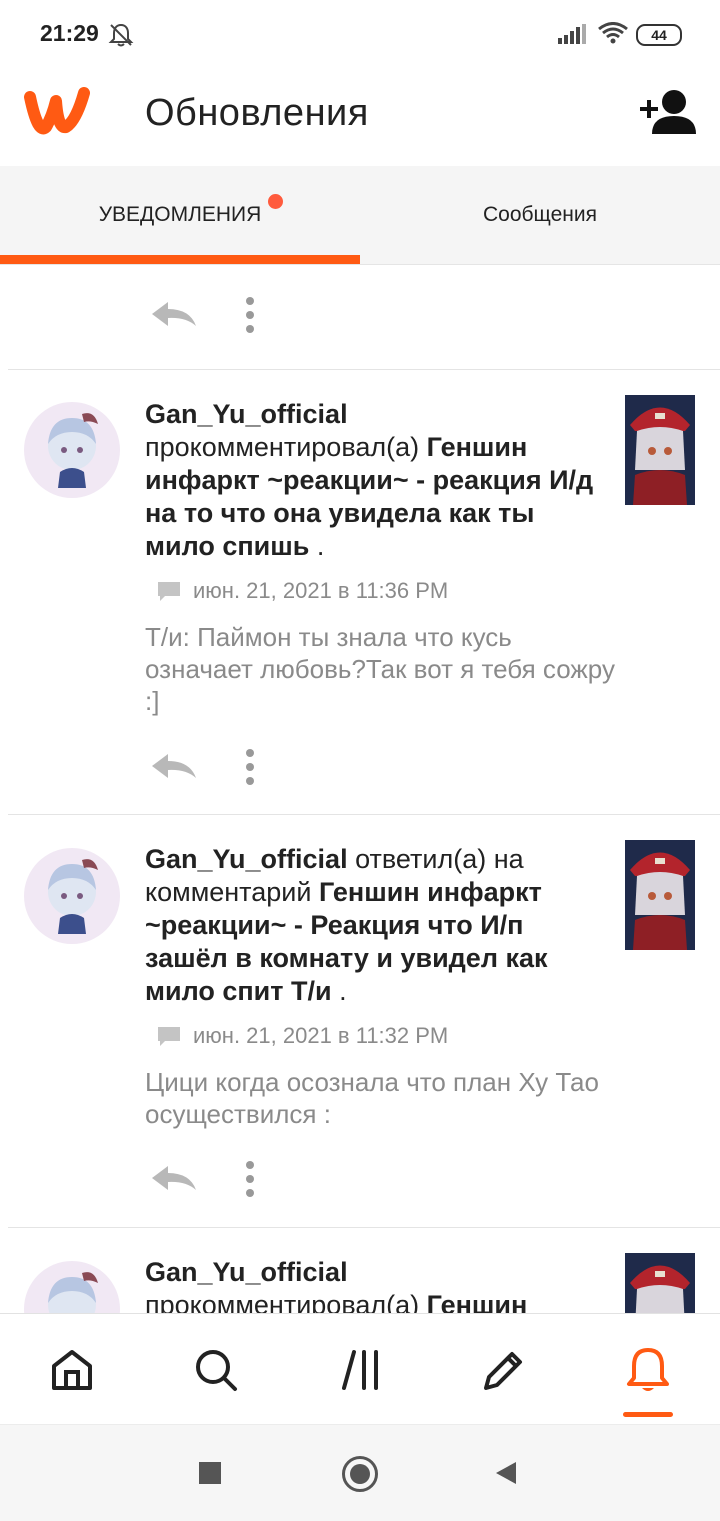 The height and width of the screenshot is (1521, 720). Describe the element at coordinates (321, 1035) in the screenshot. I see `timestamp: июн. 21, 2021 в 11:32 PM` at that location.